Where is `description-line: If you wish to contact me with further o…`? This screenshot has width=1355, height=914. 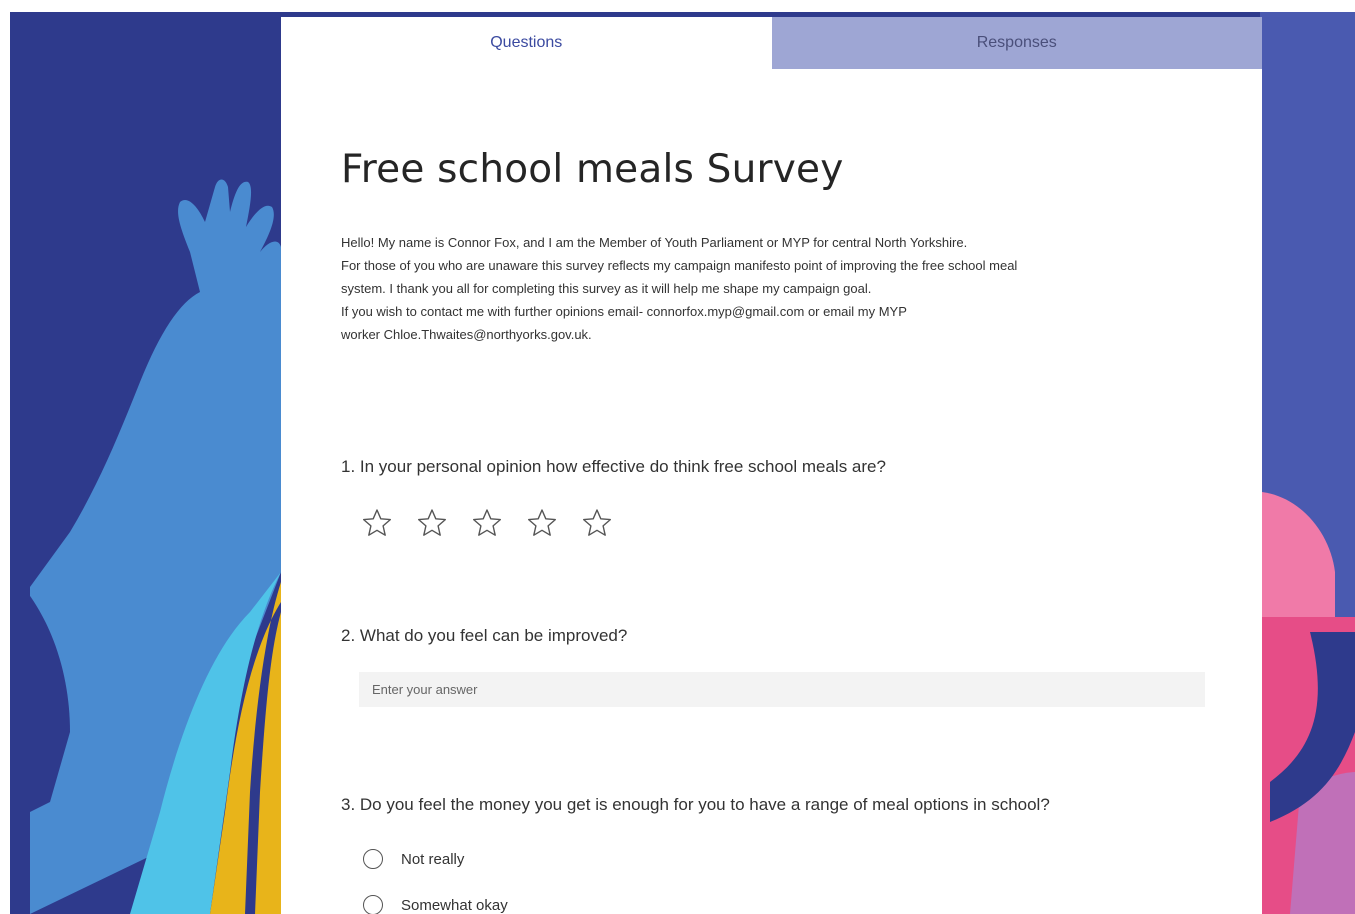
description-line: If you wish to contact me with further o… is located at coordinates (624, 311).